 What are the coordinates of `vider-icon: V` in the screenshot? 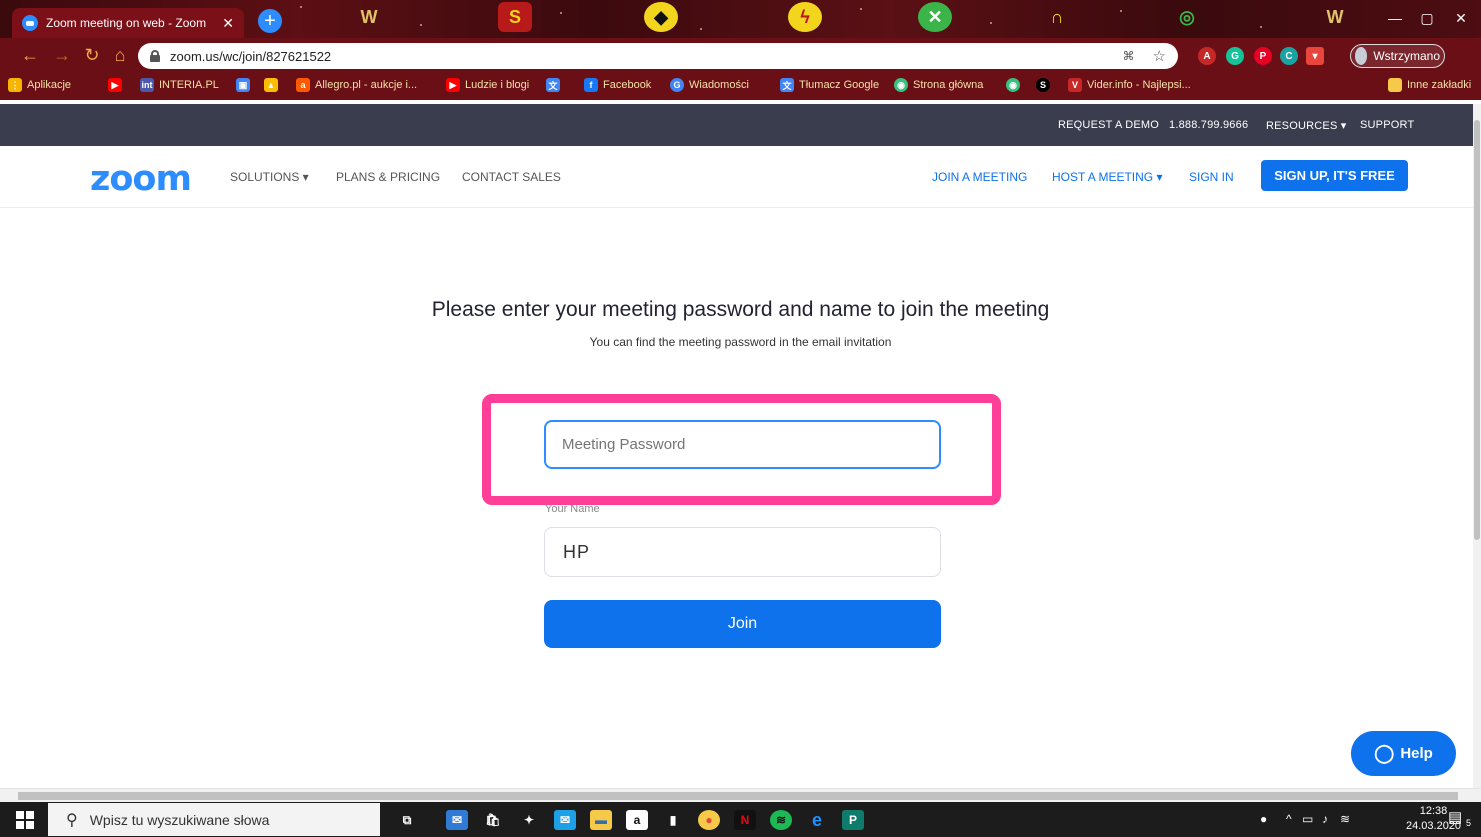 It's located at (1075, 85).